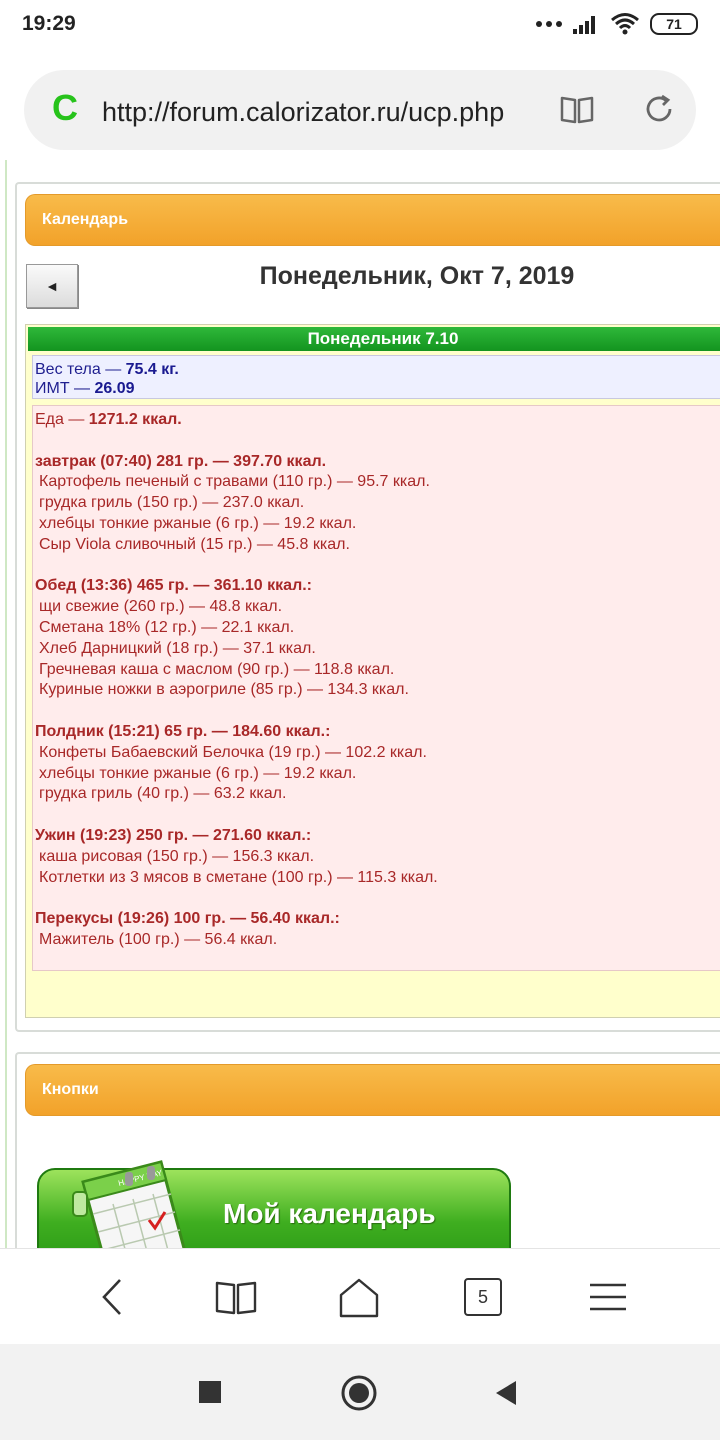 The width and height of the screenshot is (720, 1440). What do you see at coordinates (173, 586) in the screenshot?
I see `meal-title: Обед (13:36) 465 гр. — 361.10 ккал.:` at bounding box center [173, 586].